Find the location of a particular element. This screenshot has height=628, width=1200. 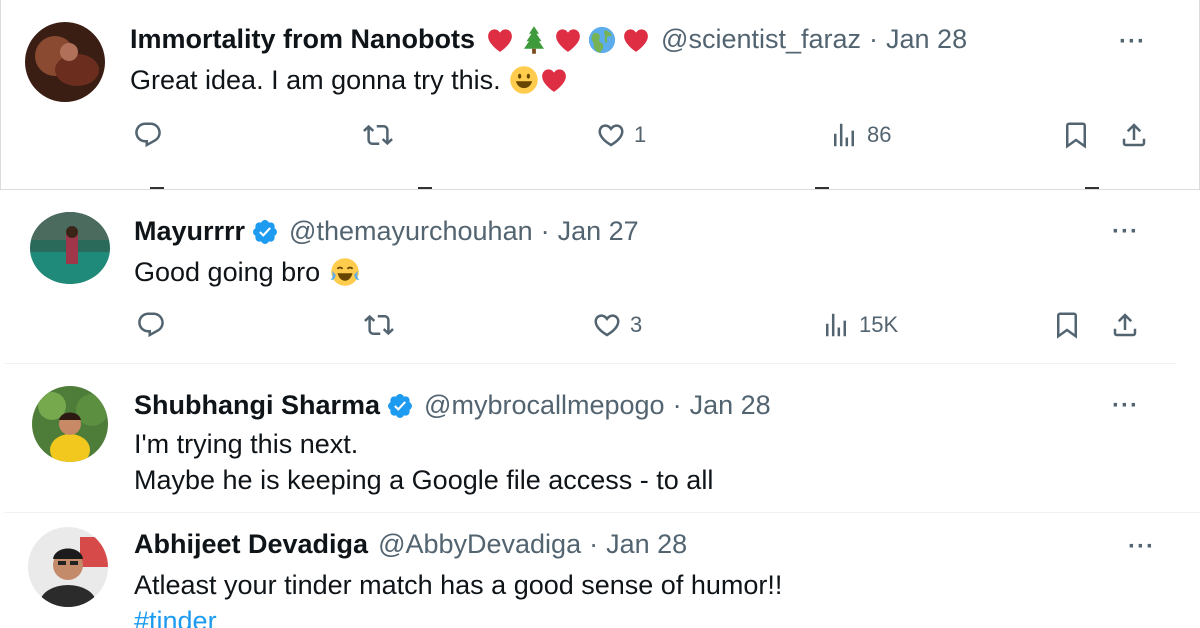

tweet-text: Great idea. I am gonna try this. is located at coordinates (349, 80).